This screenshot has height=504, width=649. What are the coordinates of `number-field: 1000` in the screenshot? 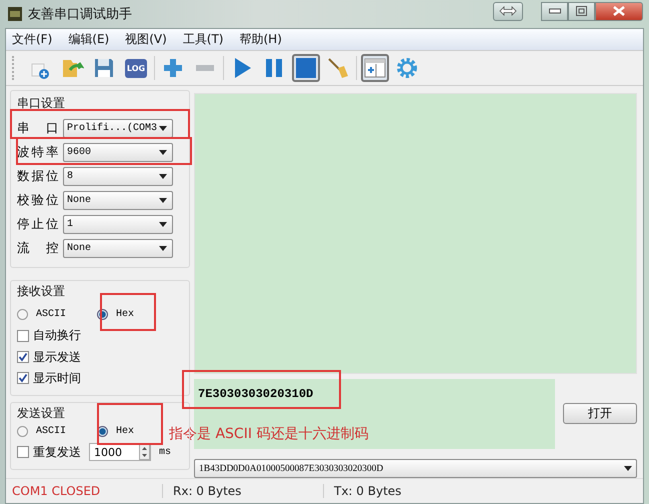 It's located at (120, 452).